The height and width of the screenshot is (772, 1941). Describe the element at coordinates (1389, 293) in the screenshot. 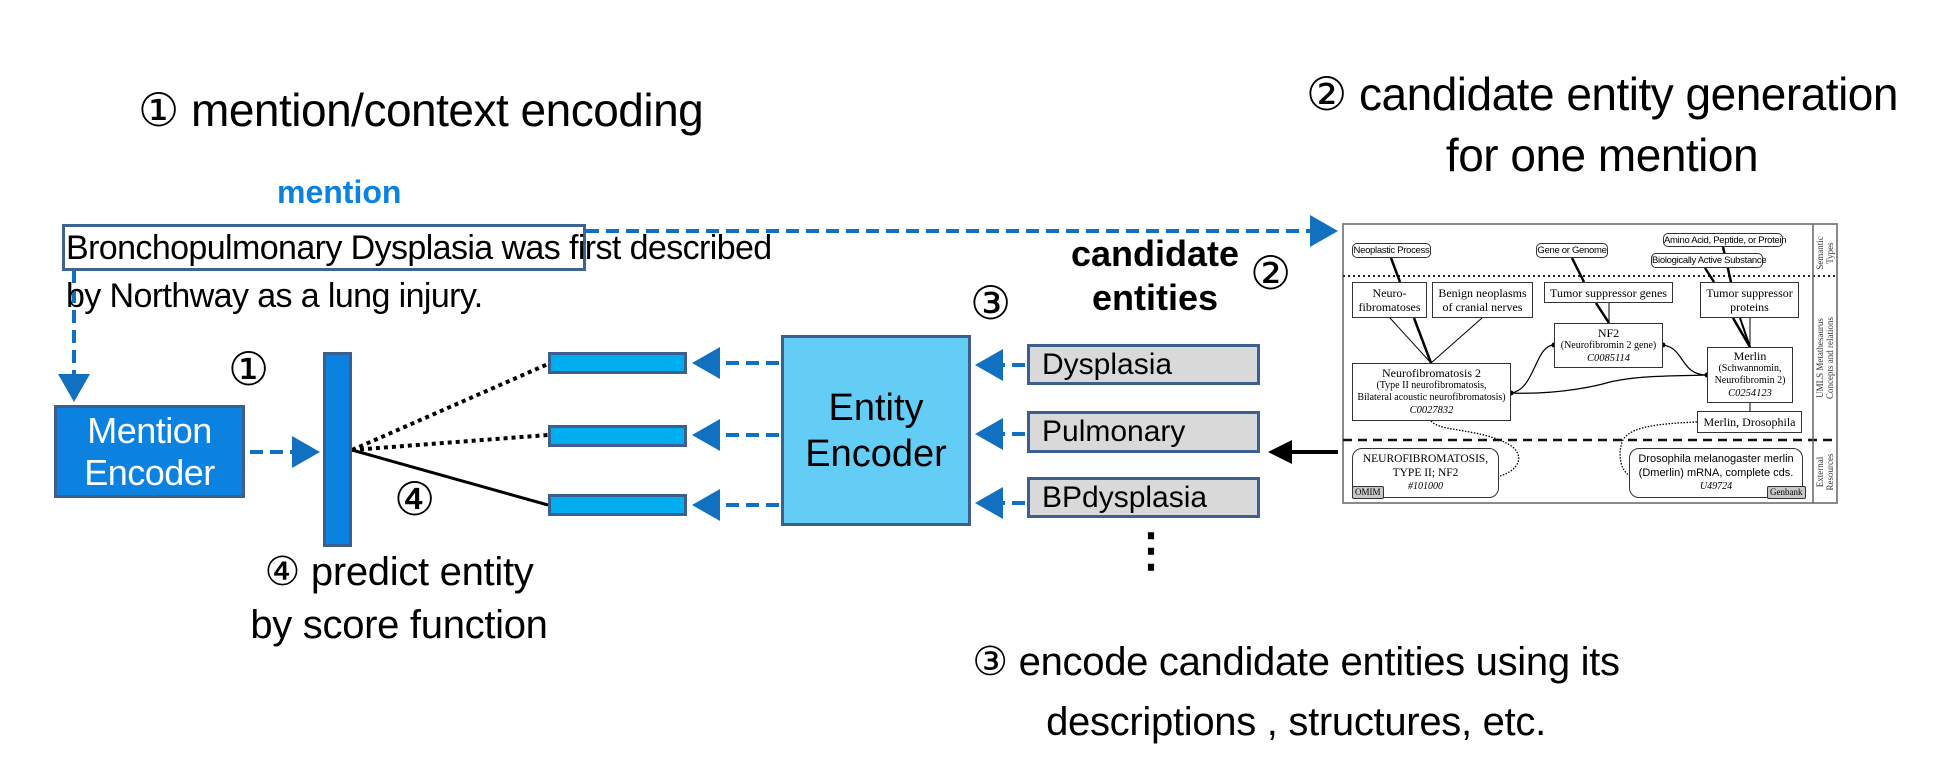

I see `concept-text: Neuro-` at that location.